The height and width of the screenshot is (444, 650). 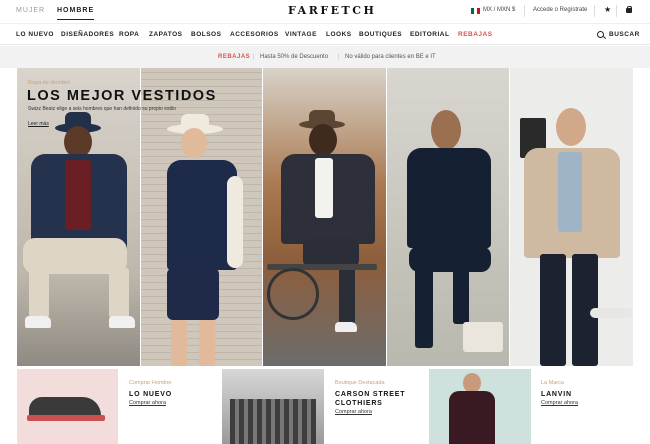 What do you see at coordinates (67, 406) in the screenshot?
I see `card-image-sneaker` at bounding box center [67, 406].